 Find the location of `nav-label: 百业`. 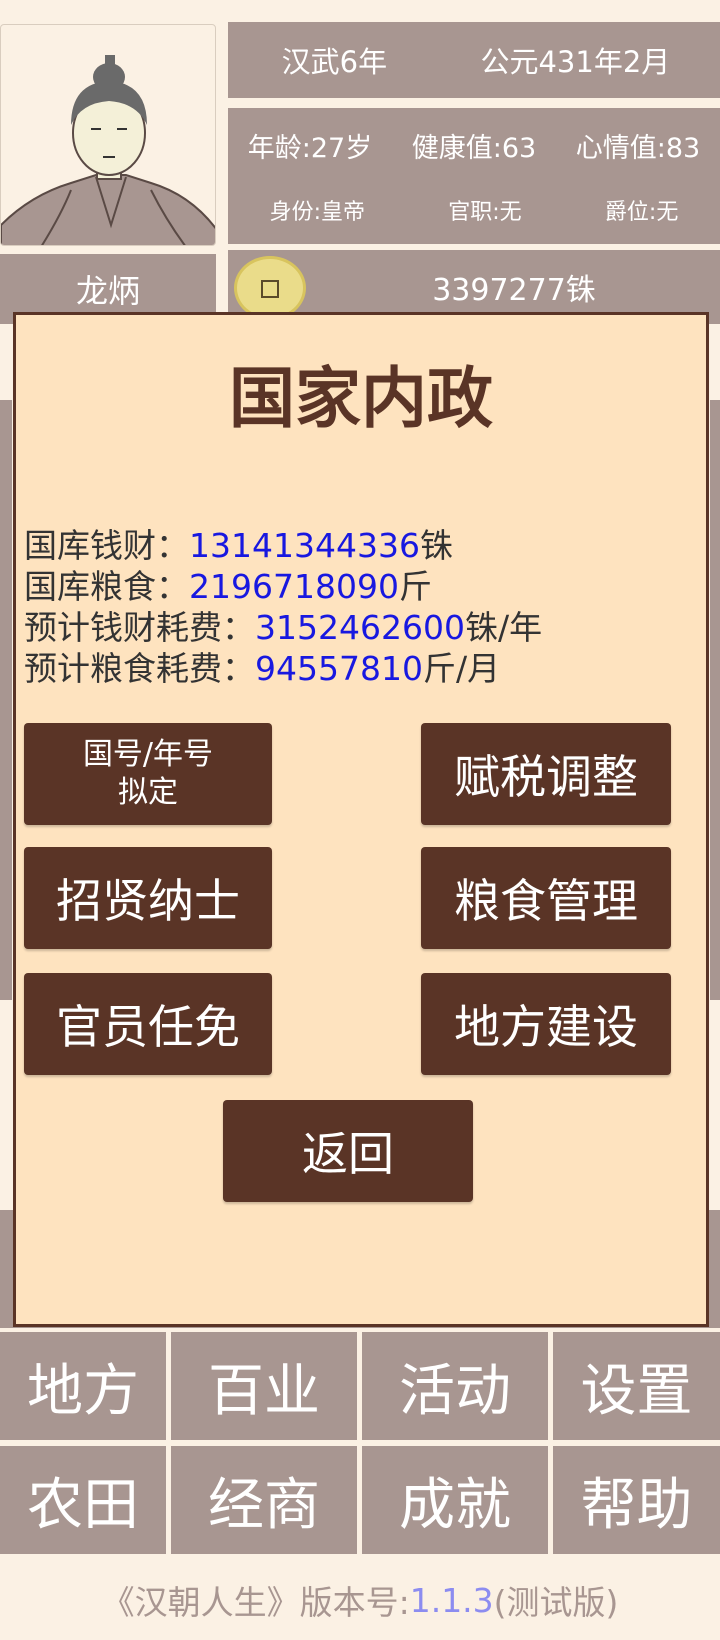

nav-label: 百业 is located at coordinates (264, 1391).